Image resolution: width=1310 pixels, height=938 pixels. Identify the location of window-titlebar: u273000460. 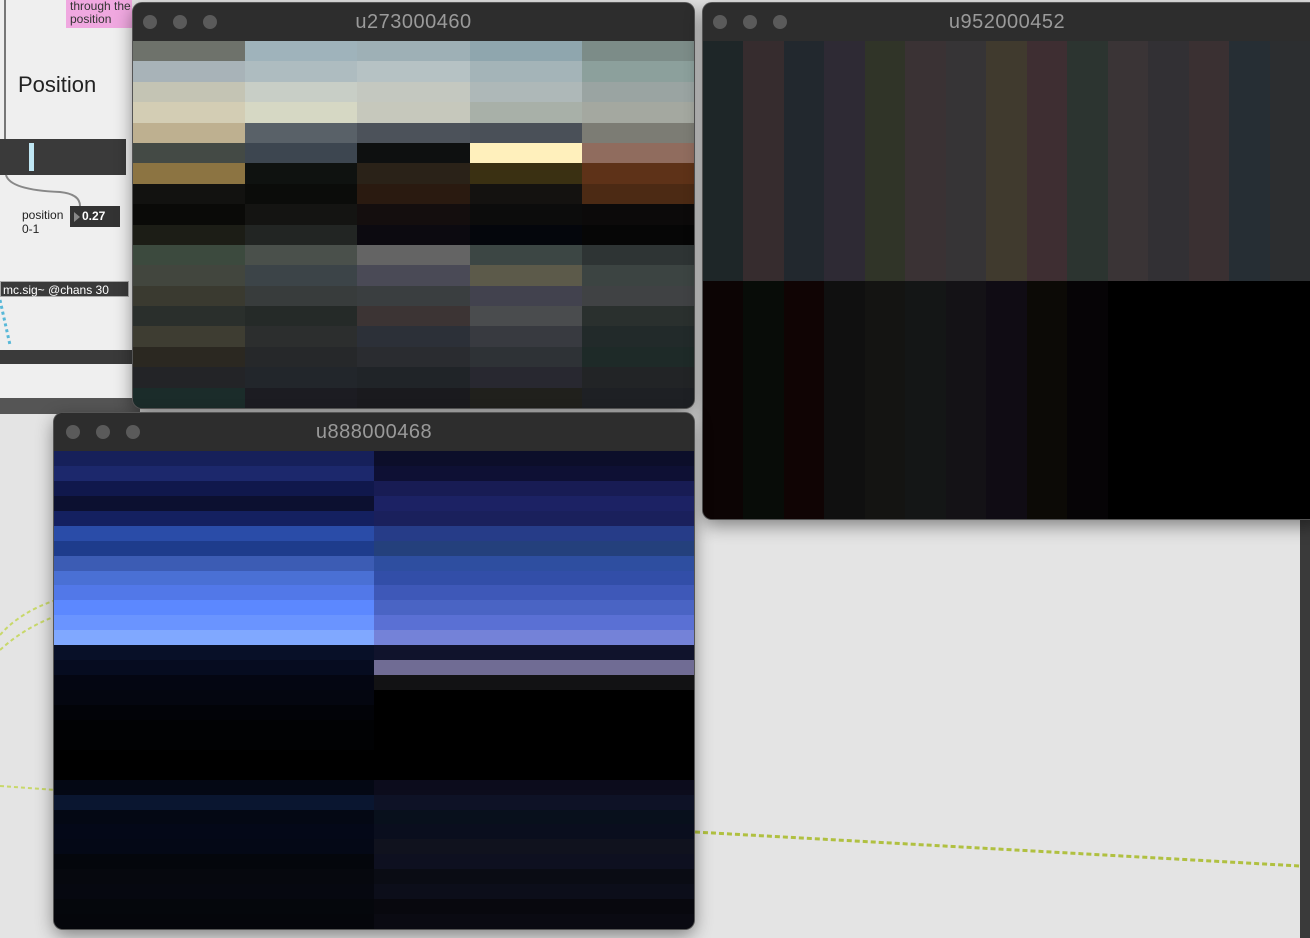
(413, 22).